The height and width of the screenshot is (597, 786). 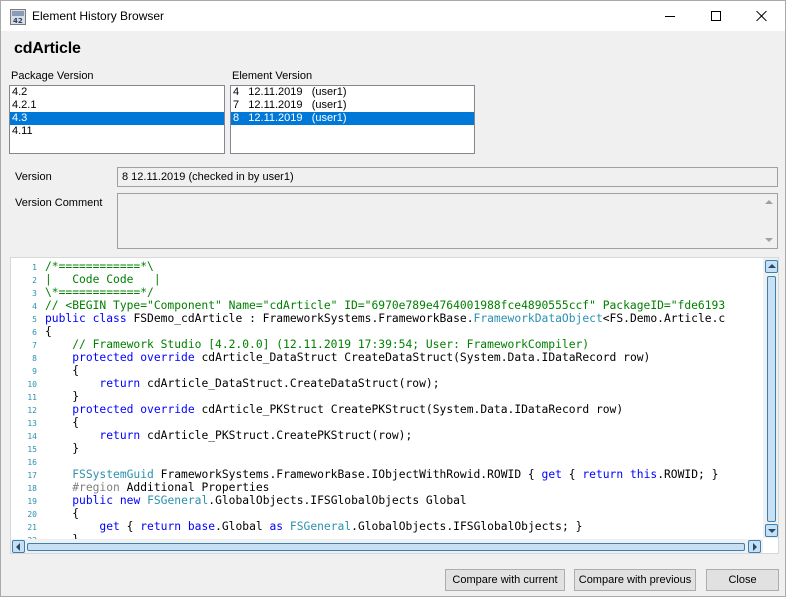 What do you see at coordinates (32, 449) in the screenshot?
I see `line-number: 15` at bounding box center [32, 449].